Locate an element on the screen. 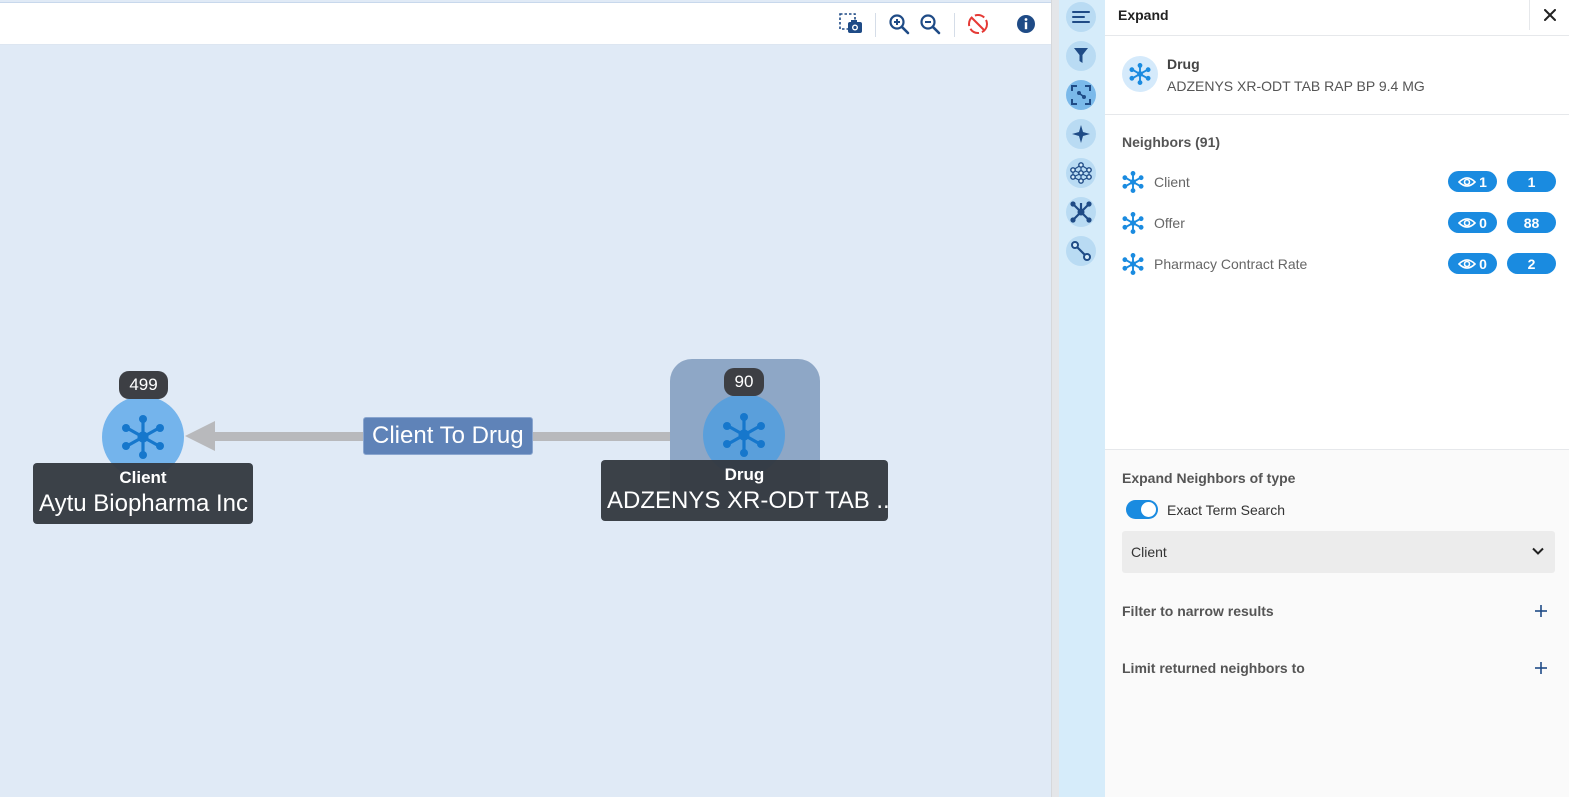 This screenshot has height=797, width=1569. panel-header: Expand is located at coordinates (1337, 18).